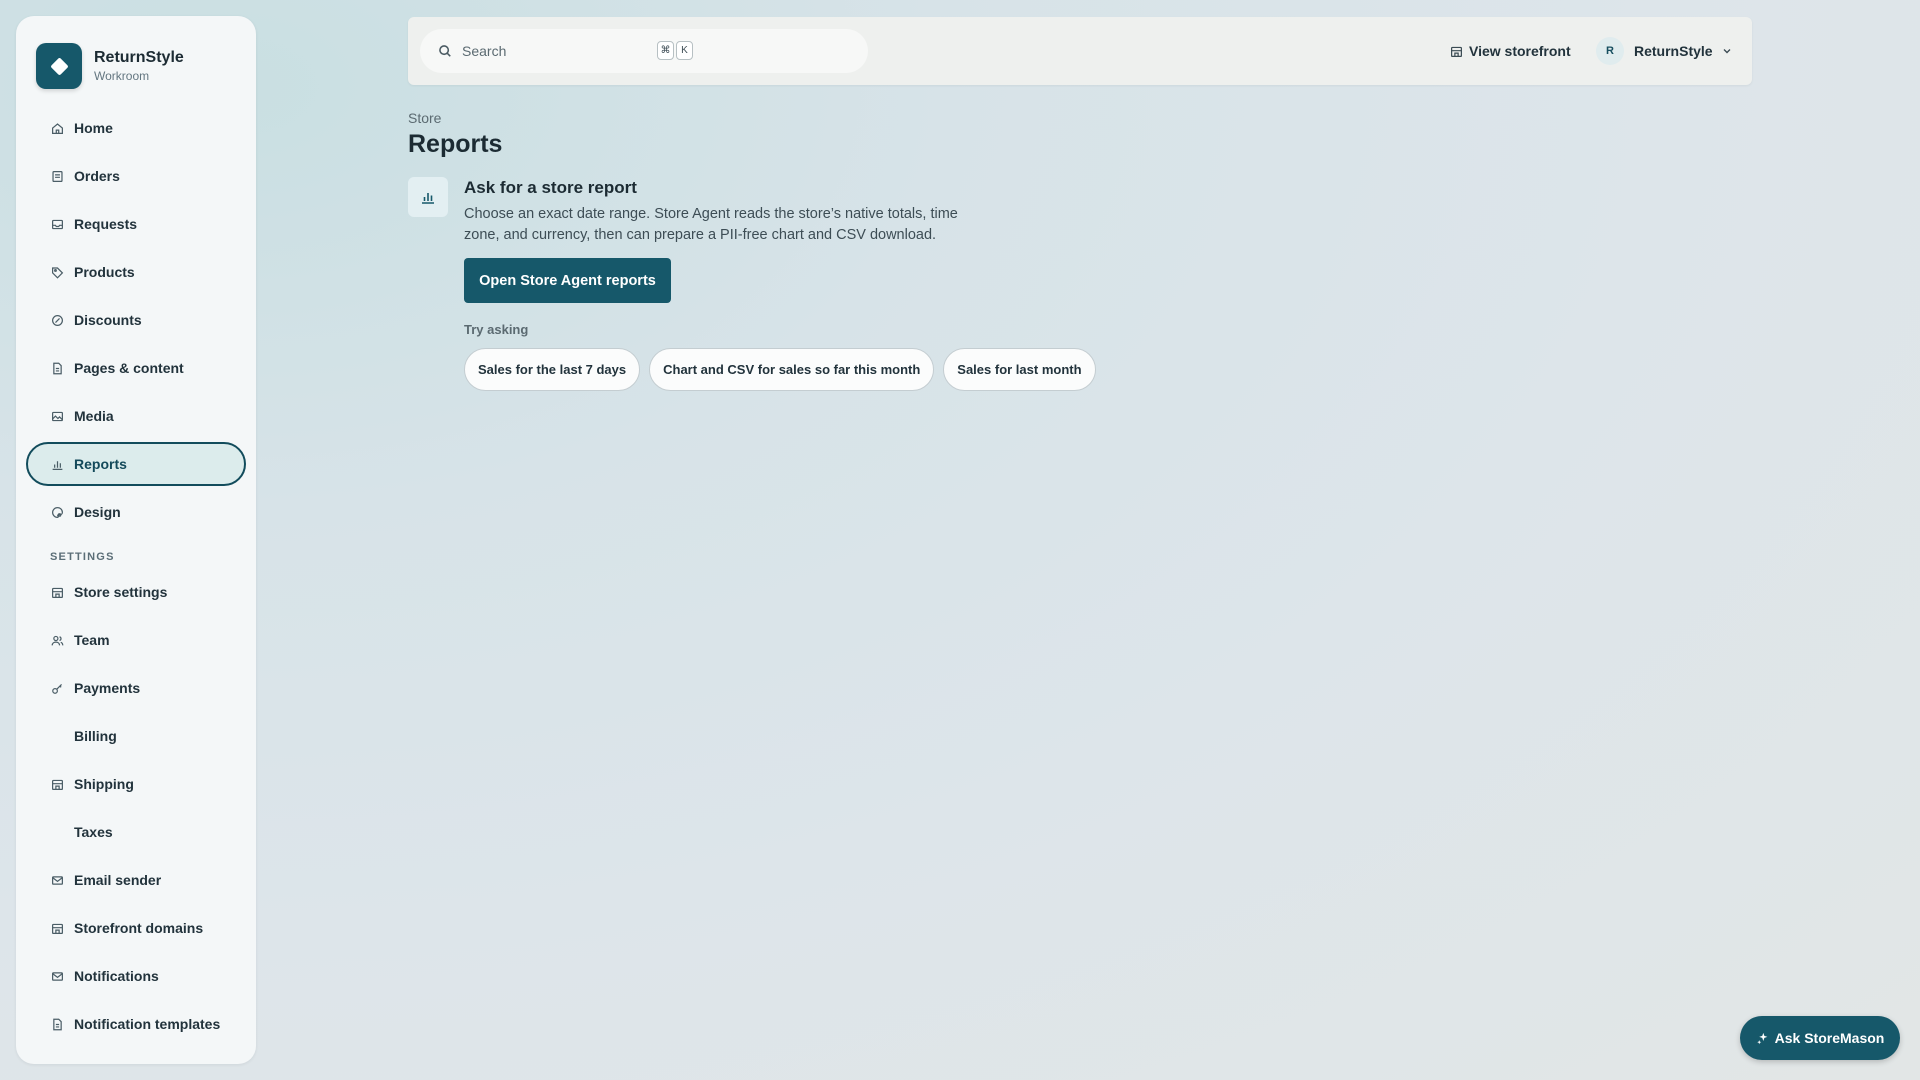 The image size is (1920, 1080). I want to click on sidebar-item-label: Store settings, so click(121, 592).